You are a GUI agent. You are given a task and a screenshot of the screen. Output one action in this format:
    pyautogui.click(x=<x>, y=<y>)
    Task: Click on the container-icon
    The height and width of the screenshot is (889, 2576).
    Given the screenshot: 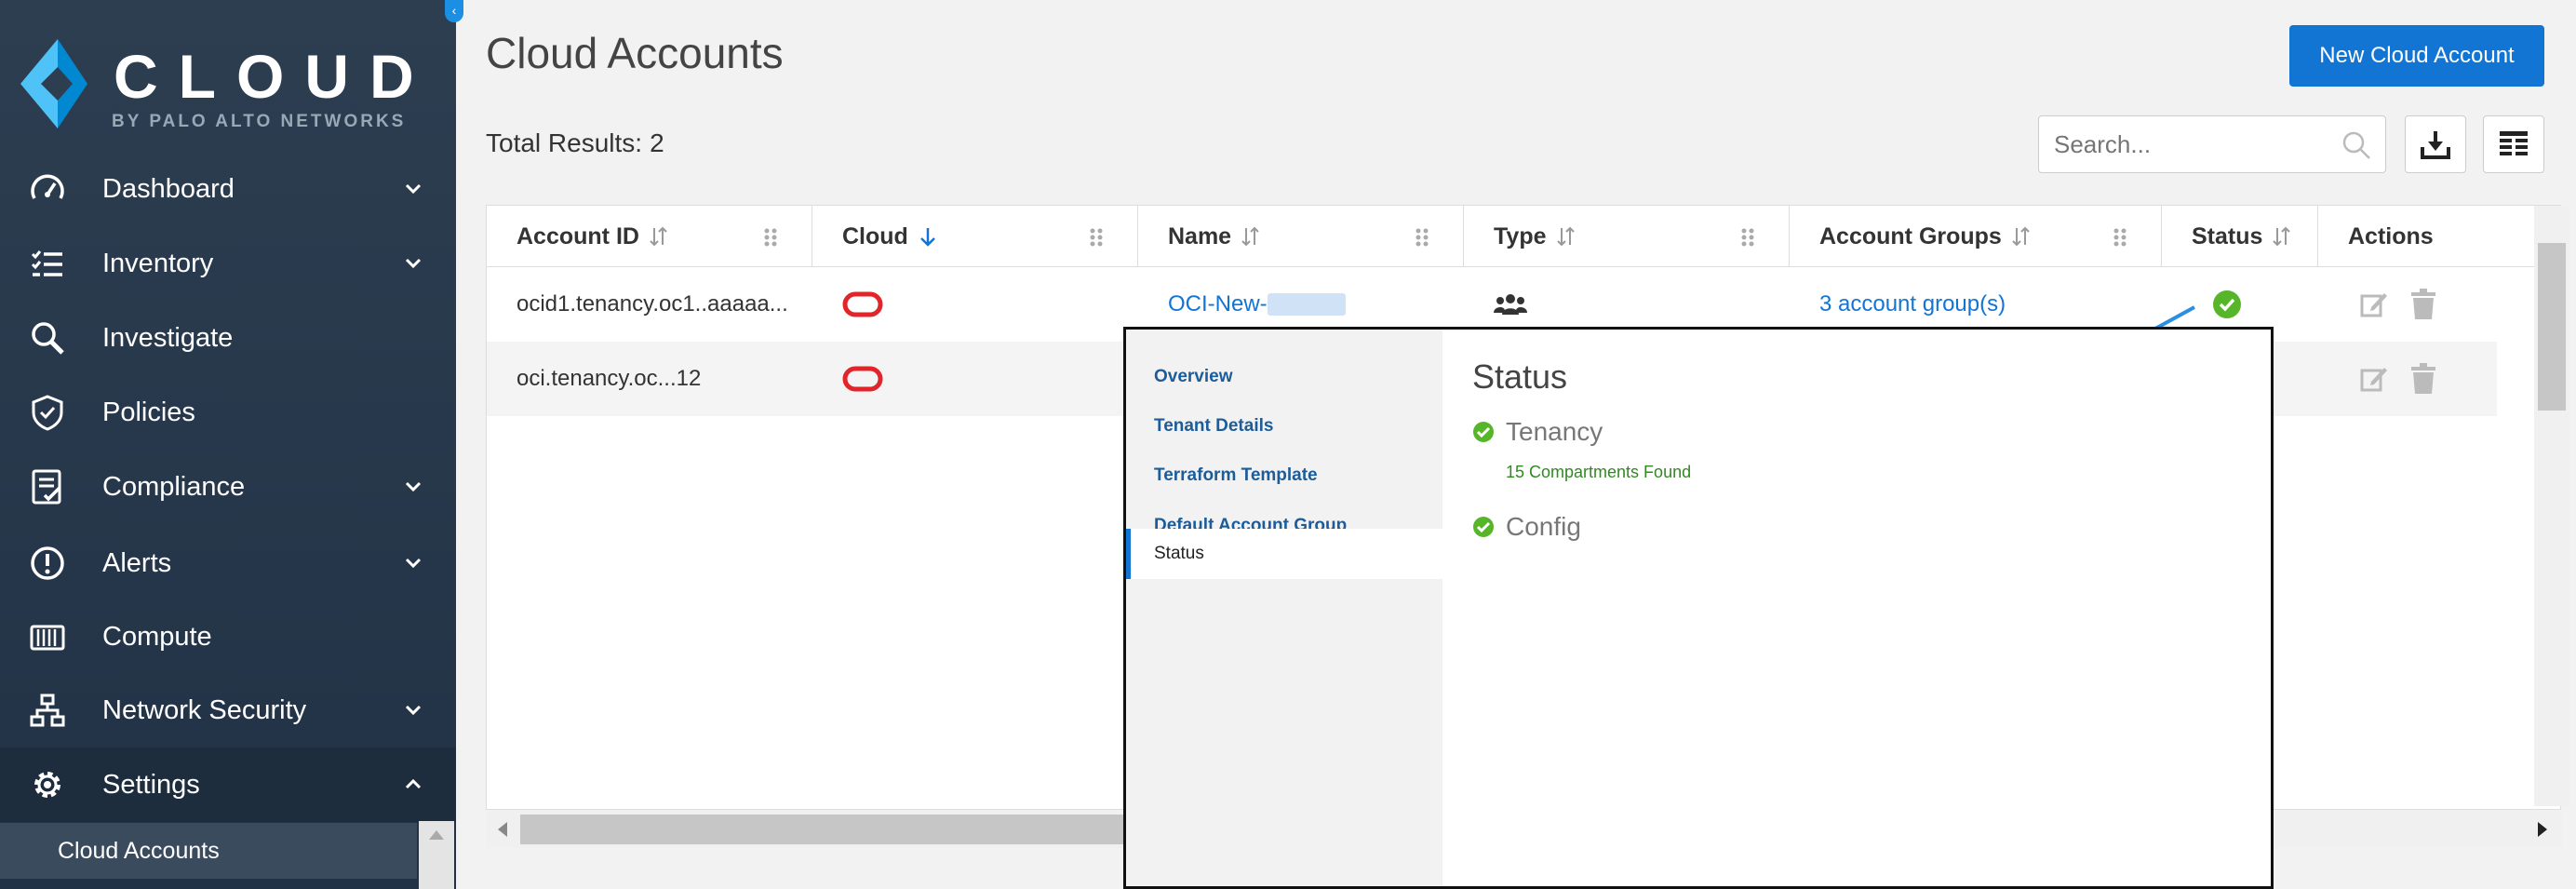 What is the action you would take?
    pyautogui.click(x=47, y=636)
    